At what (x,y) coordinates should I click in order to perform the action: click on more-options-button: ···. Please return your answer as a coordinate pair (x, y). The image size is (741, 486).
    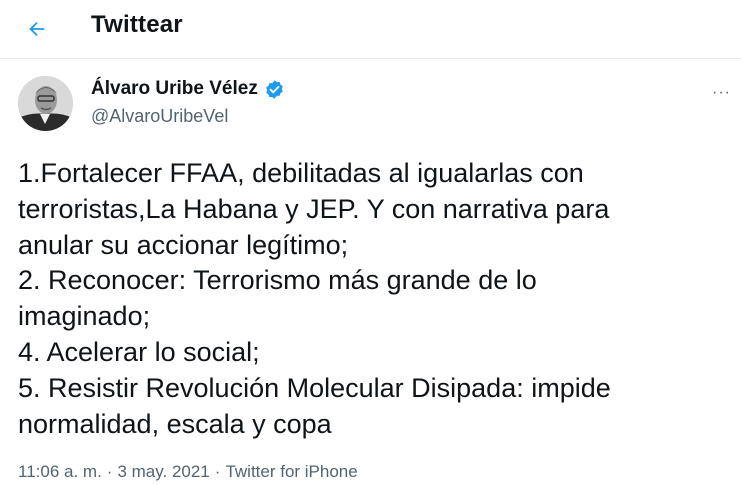
    Looking at the image, I should click on (721, 93).